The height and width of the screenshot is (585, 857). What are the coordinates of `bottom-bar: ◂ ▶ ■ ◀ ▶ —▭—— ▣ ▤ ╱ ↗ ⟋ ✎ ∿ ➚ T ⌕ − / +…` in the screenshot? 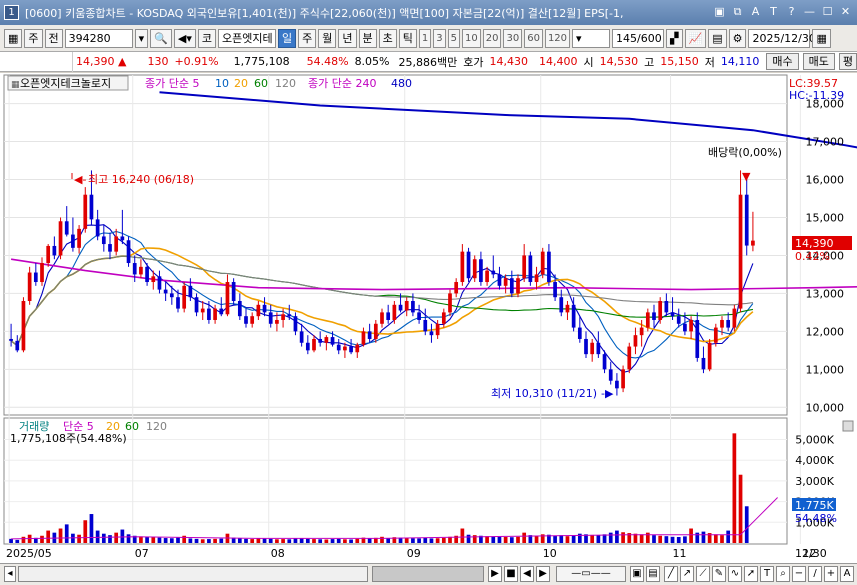 It's located at (428, 574).